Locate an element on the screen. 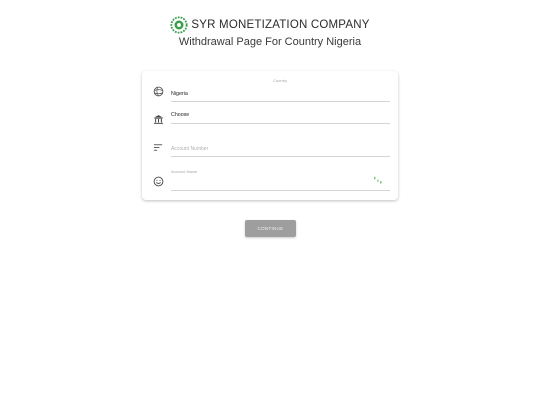 The height and width of the screenshot is (405, 540). country-select: Country Nigeria is located at coordinates (270, 89).